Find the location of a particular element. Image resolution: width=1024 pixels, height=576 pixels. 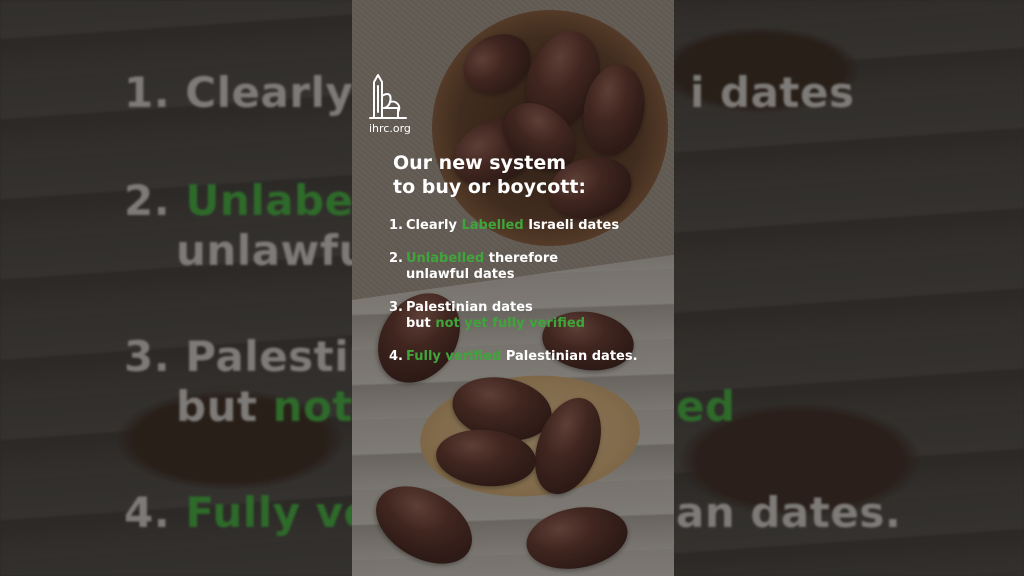

background-text: 3. Palestin is located at coordinates (252, 356).